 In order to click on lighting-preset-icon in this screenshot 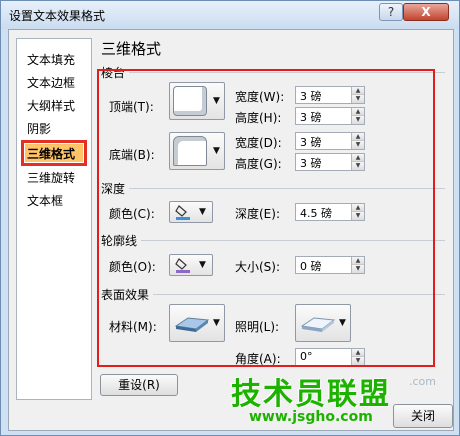, I will do `click(318, 324)`.